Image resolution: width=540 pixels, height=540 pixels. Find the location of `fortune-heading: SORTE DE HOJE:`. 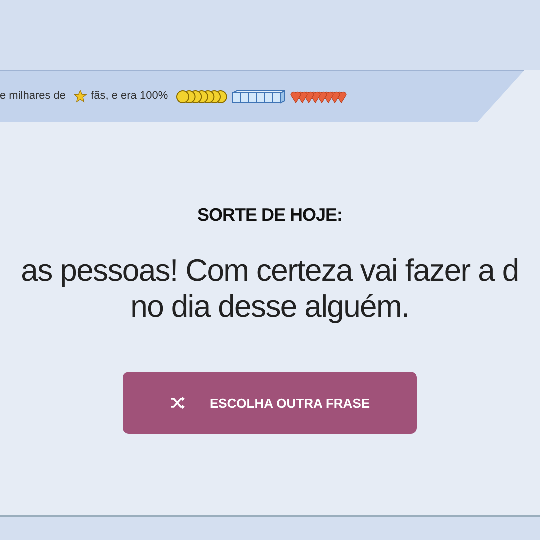

fortune-heading: SORTE DE HOJE: is located at coordinates (270, 215).